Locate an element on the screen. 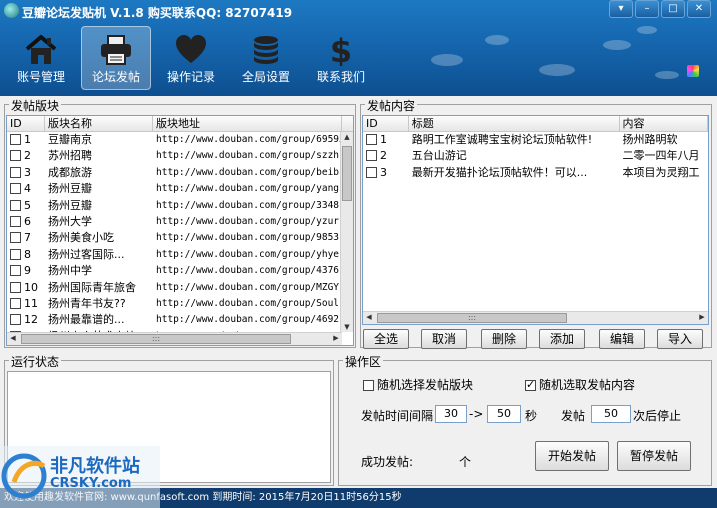 This screenshot has width=717, height=508. delete-button: 删除 is located at coordinates (504, 339).